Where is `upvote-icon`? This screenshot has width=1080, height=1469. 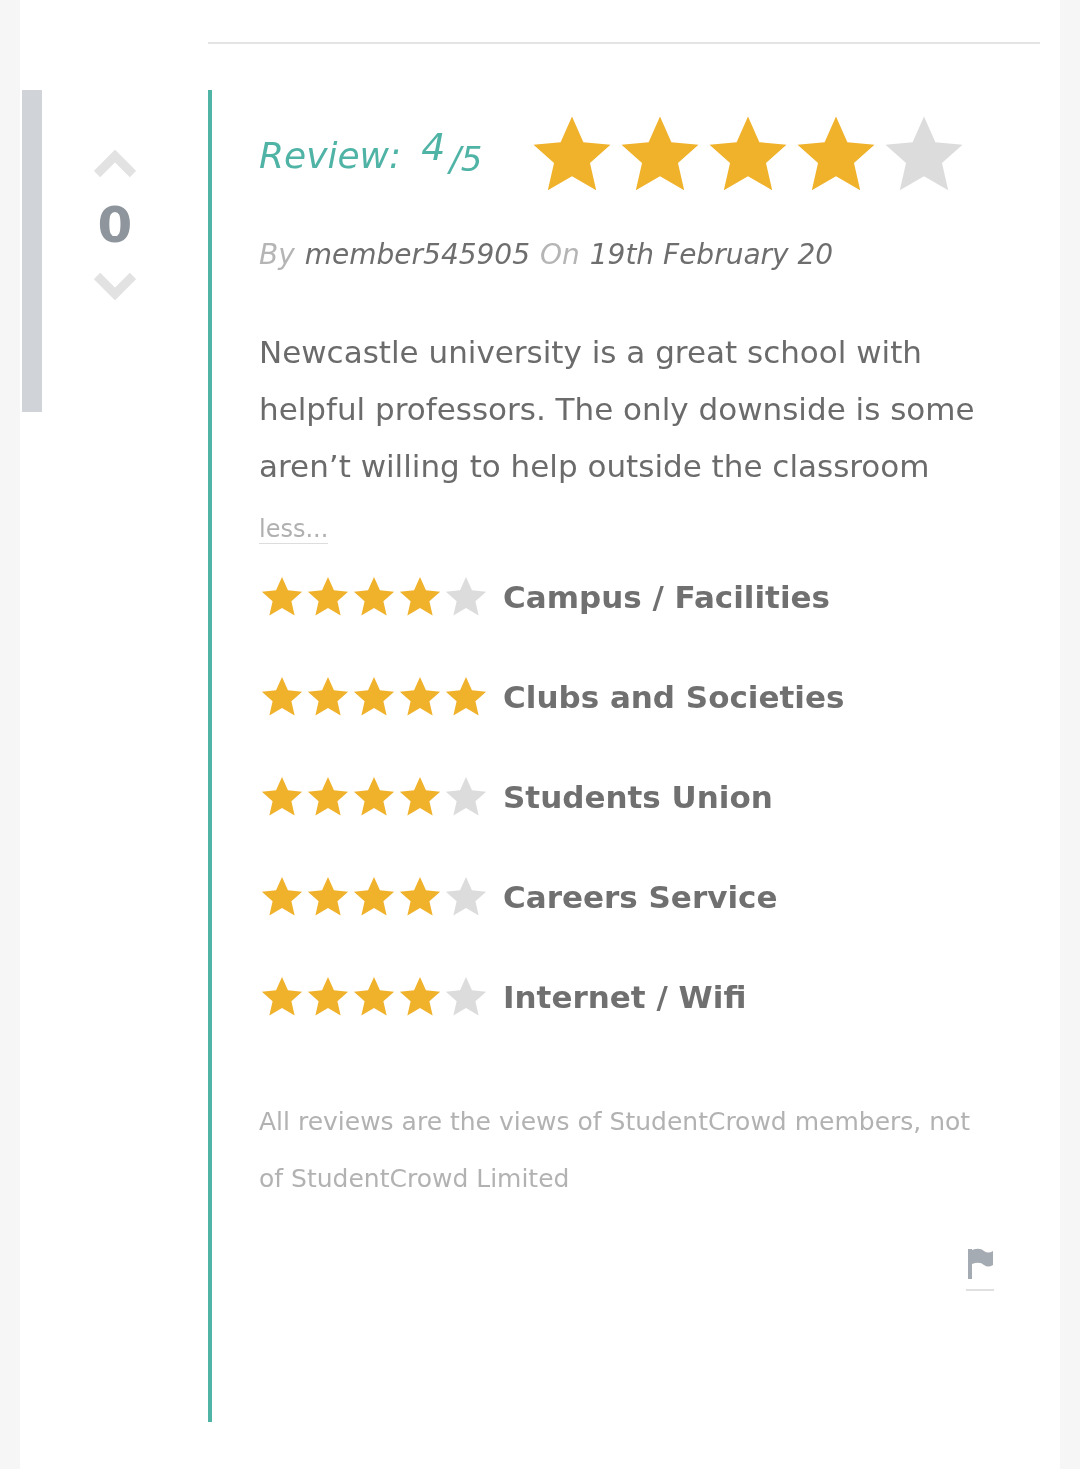 upvote-icon is located at coordinates (115, 164).